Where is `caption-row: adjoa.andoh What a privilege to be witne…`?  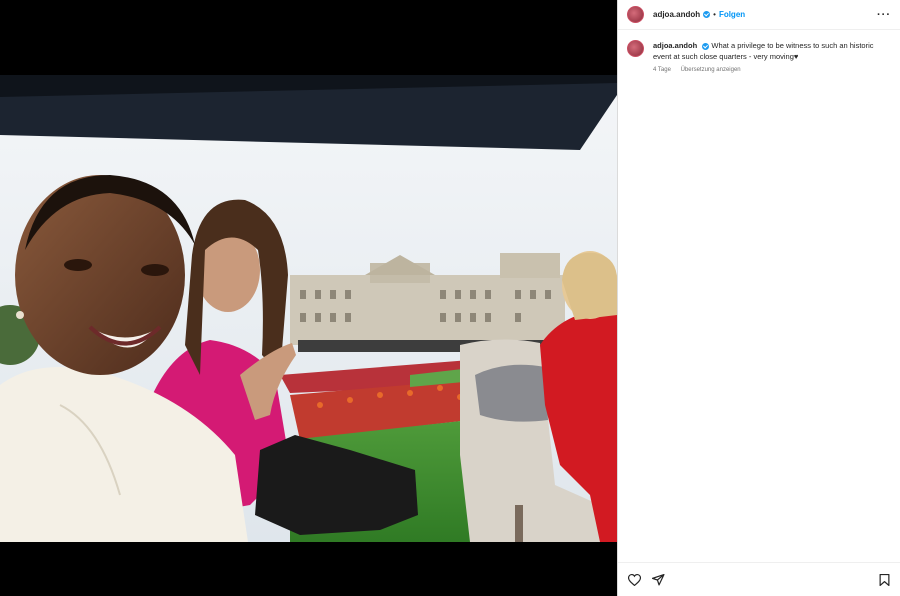 caption-row: adjoa.andoh What a privilege to be witne… is located at coordinates (759, 51).